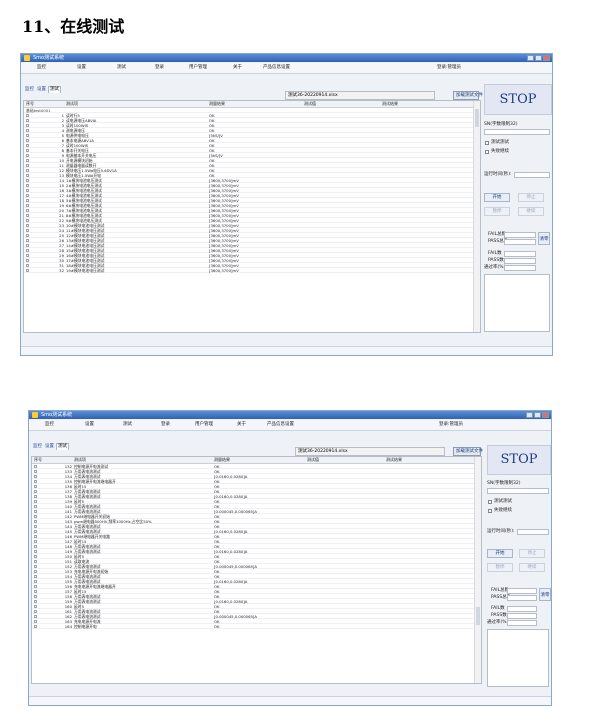 Image resolution: width=590 pixels, height=711 pixels. I want to click on table-row: 164 控制电源开电 OK, so click(253, 626).